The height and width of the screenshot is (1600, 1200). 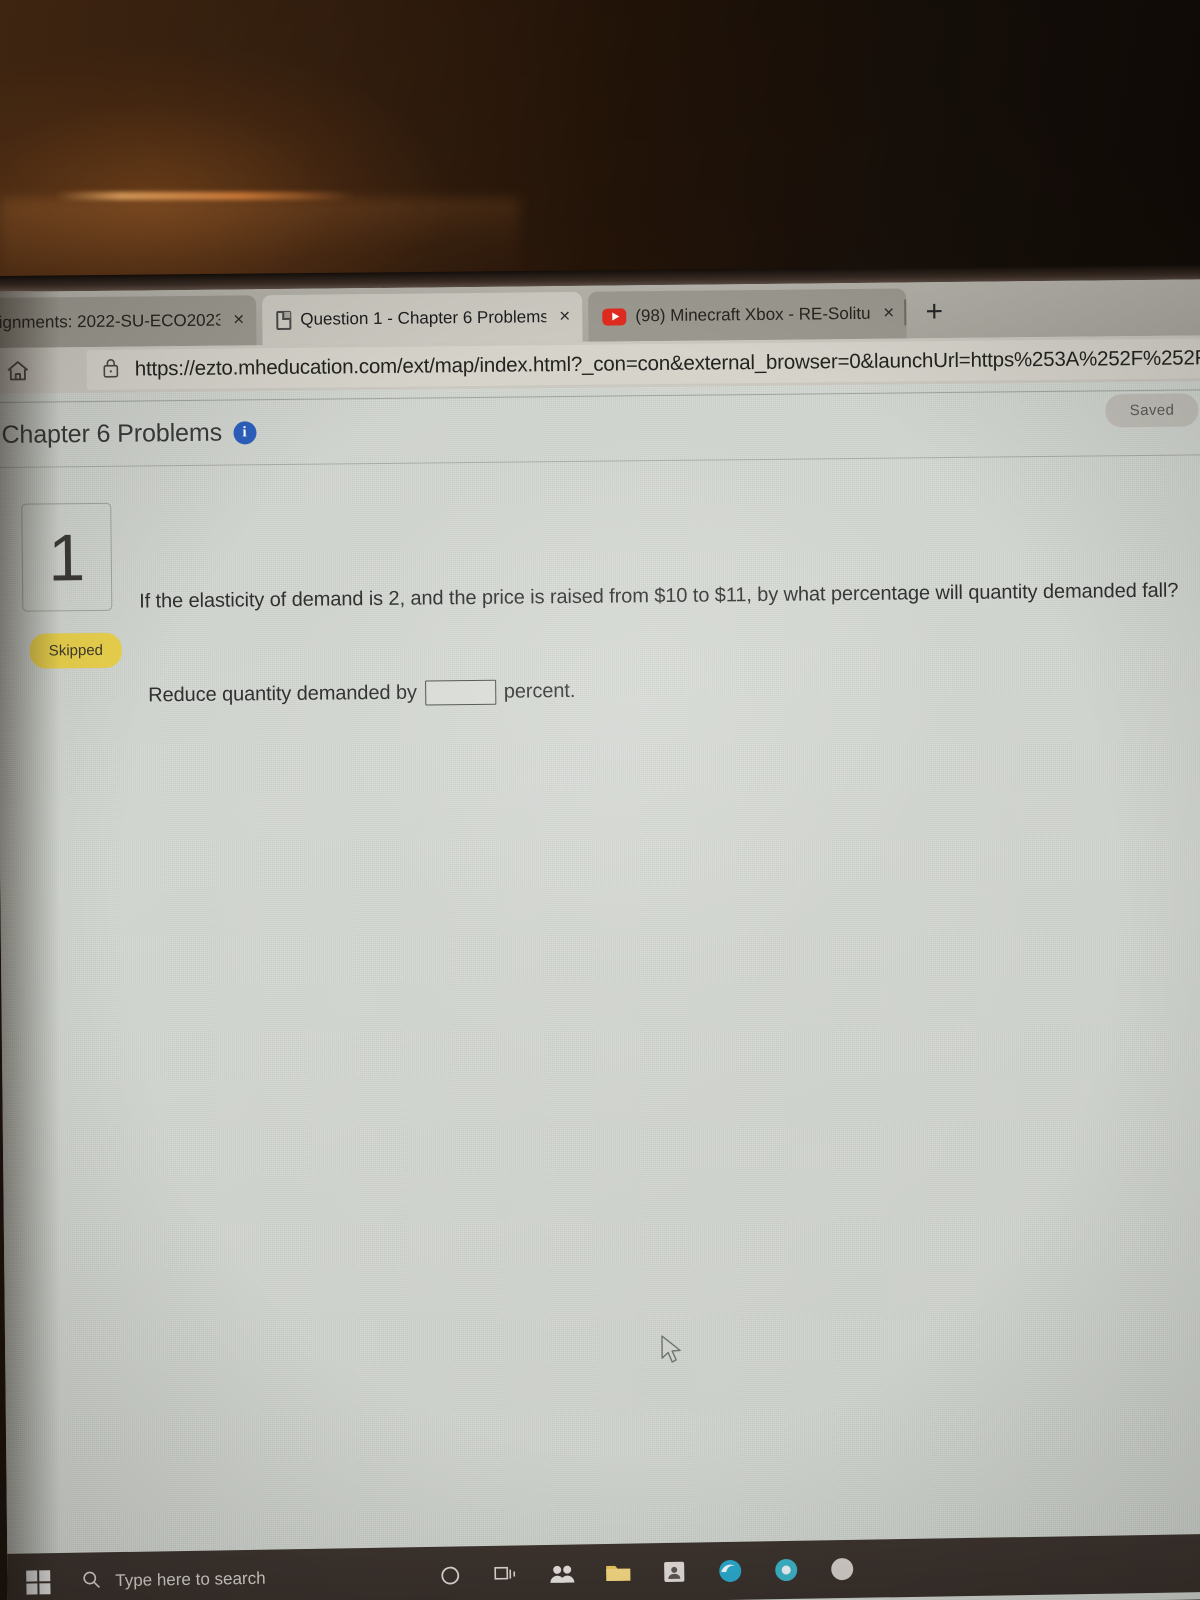 What do you see at coordinates (450, 1575) in the screenshot?
I see `cortana-icon` at bounding box center [450, 1575].